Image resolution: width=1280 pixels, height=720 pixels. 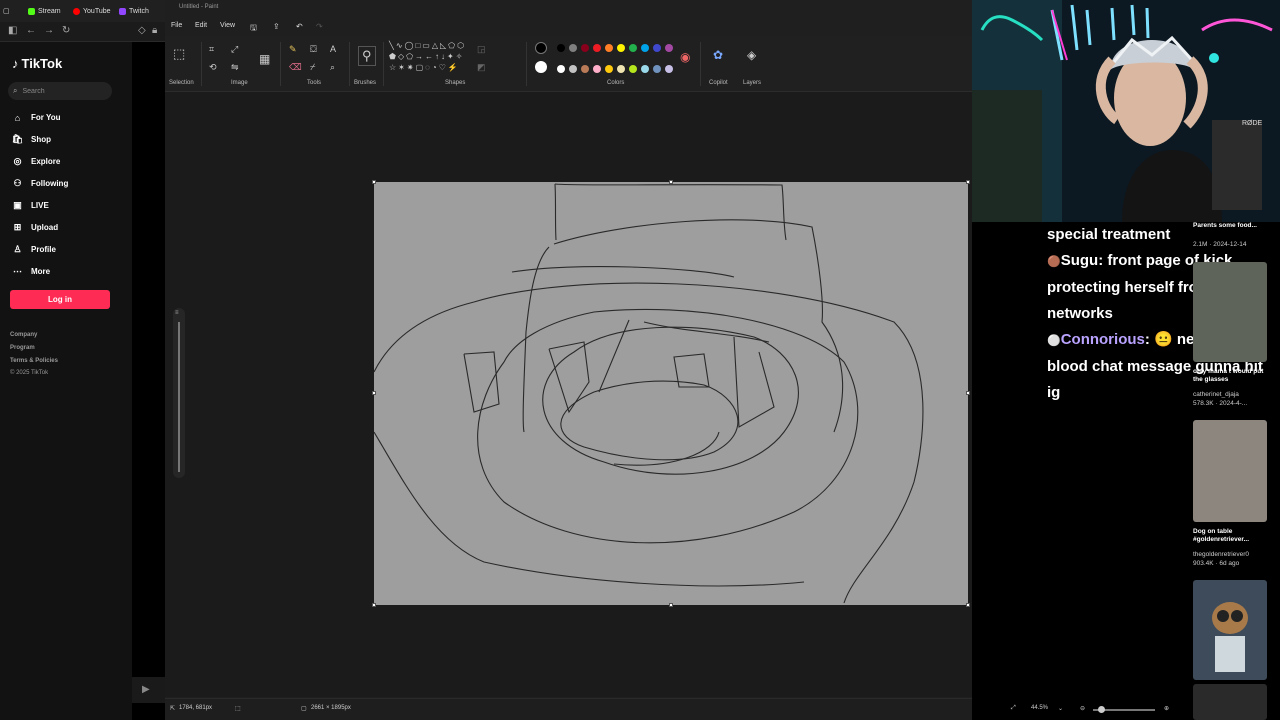 What do you see at coordinates (35, 227) in the screenshot?
I see `nav-upload: ⊞ Upload` at bounding box center [35, 227].